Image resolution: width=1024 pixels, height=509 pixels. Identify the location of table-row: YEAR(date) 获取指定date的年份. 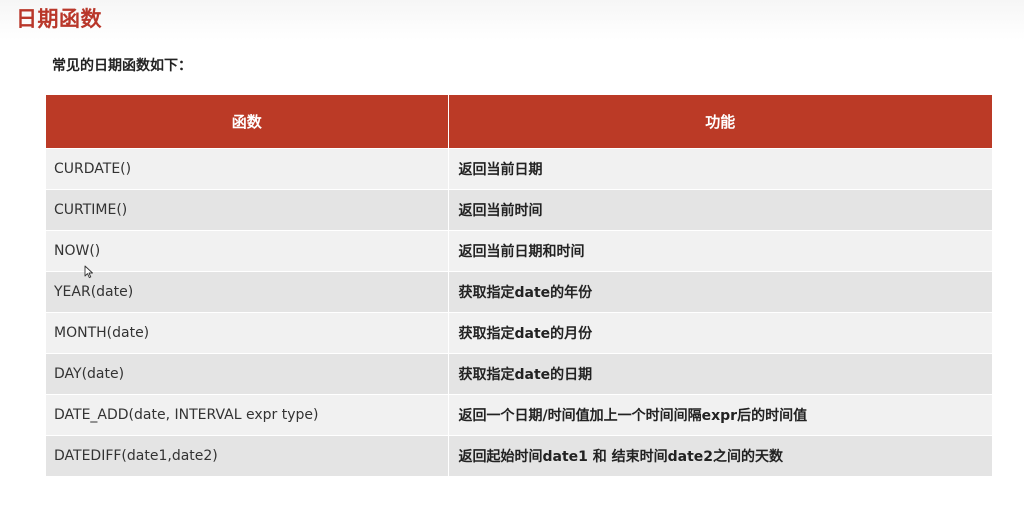
(519, 292).